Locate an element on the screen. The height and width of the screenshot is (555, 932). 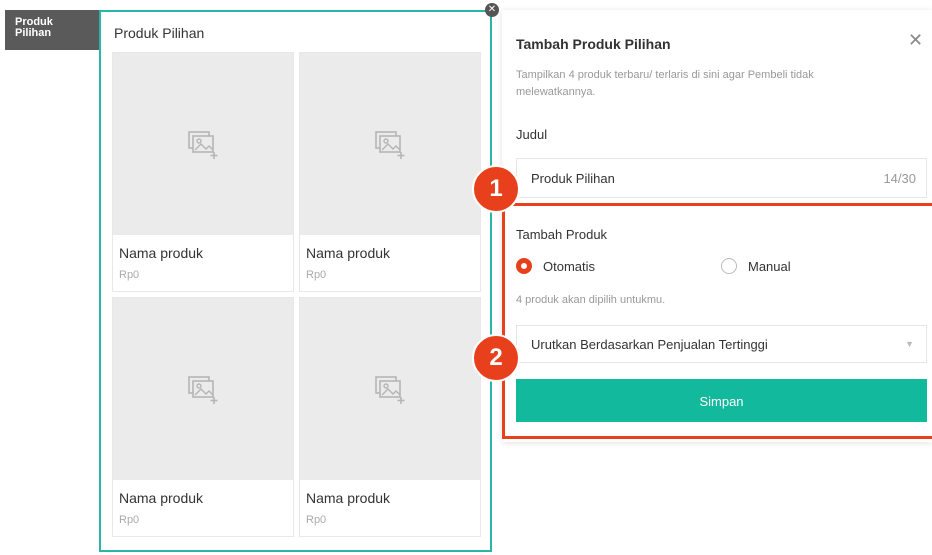
add-product-label: Tambah Produk is located at coordinates (562, 234).